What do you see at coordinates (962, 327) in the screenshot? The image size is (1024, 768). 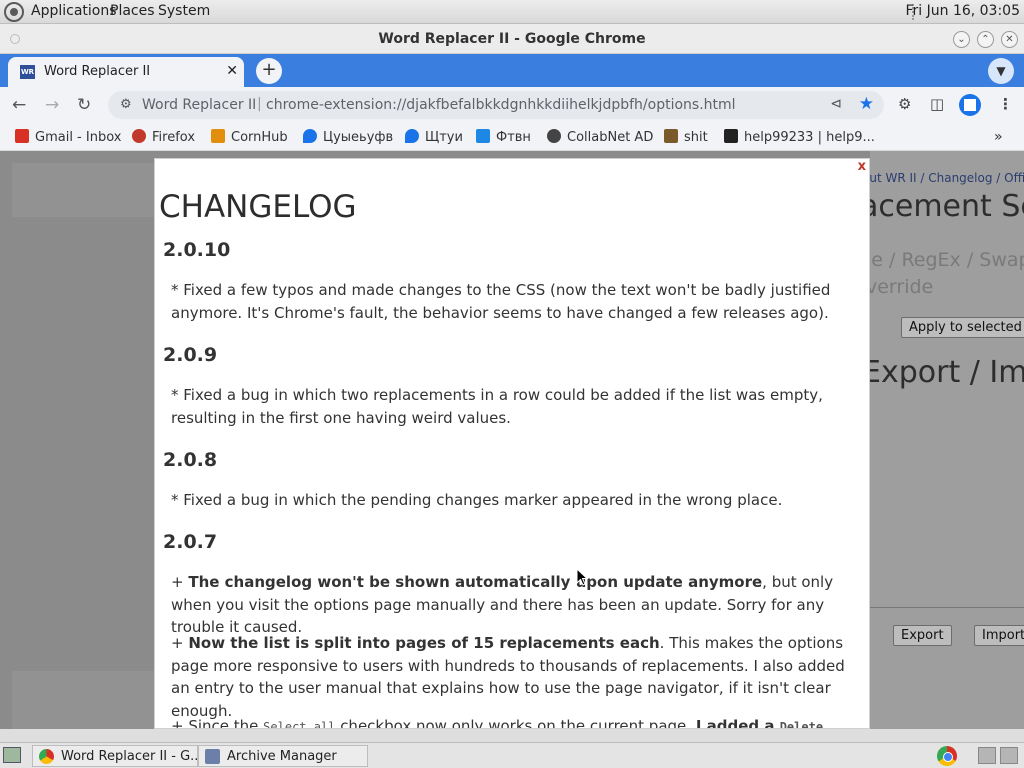 I see `apply-to-selected-button: Apply to selected` at bounding box center [962, 327].